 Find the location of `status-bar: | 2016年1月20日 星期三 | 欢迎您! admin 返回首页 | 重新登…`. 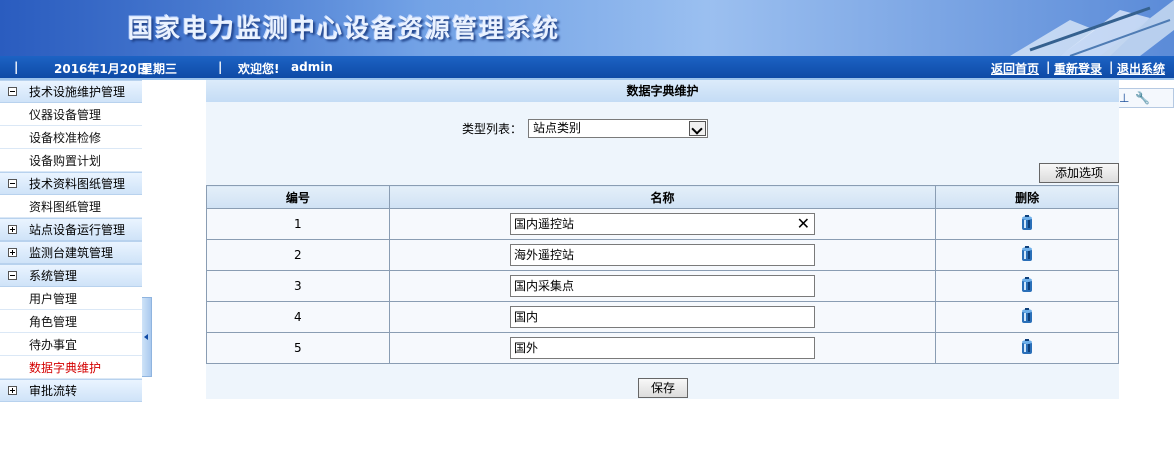

status-bar: | 2016年1月20日 星期三 | 欢迎您! admin 返回首页 | 重新登… is located at coordinates (587, 67).